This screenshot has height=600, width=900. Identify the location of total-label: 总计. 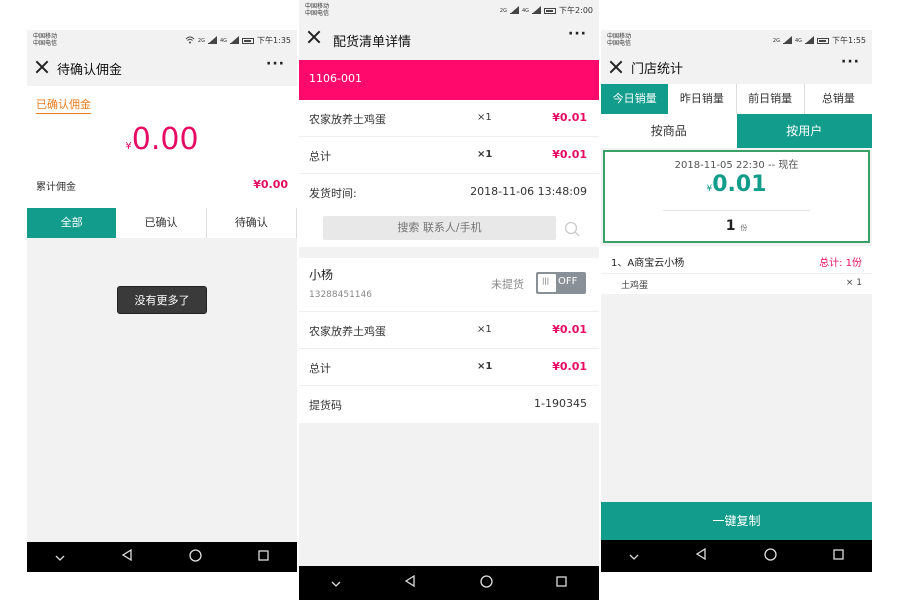
(320, 368).